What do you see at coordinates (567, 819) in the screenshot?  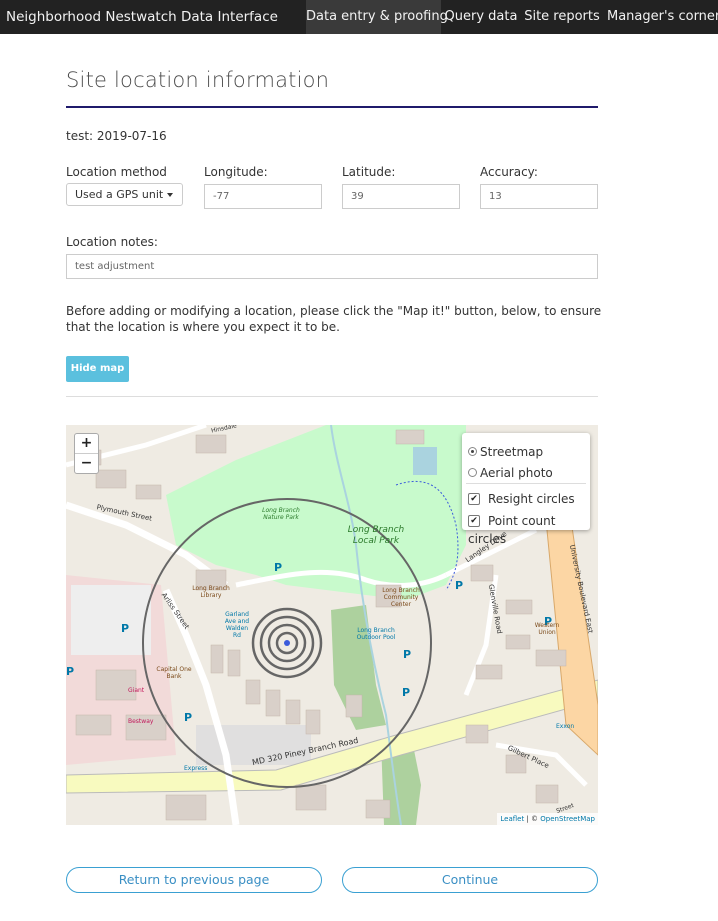 I see `osm-link: OpenStreetMap` at bounding box center [567, 819].